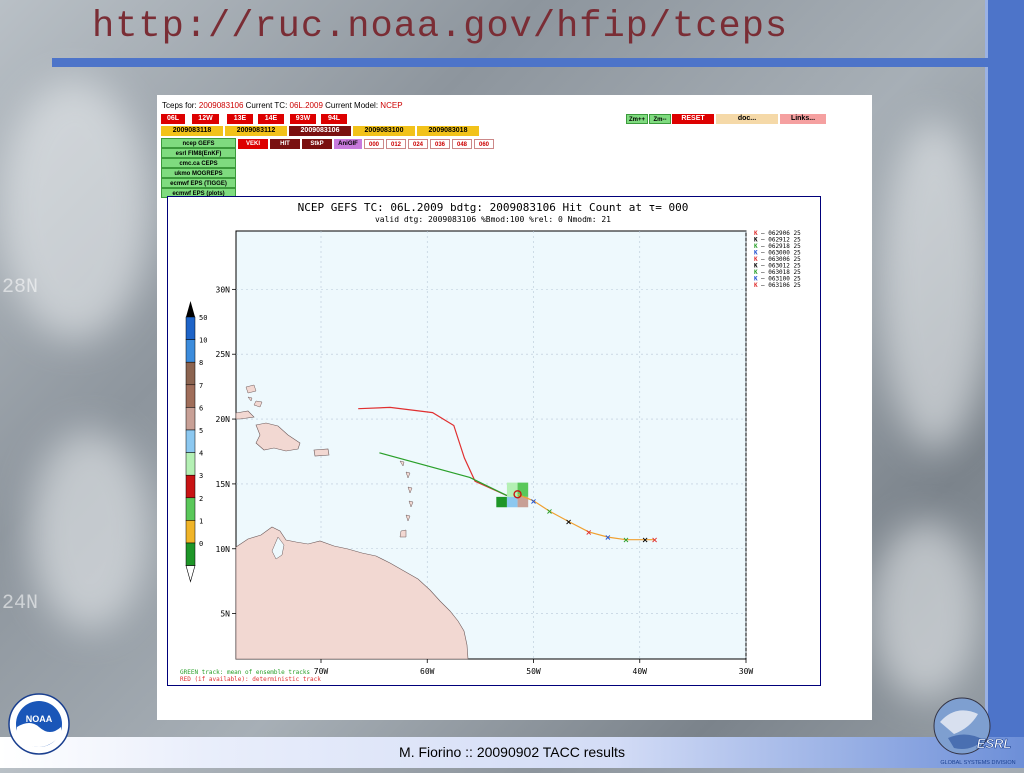 This screenshot has width=1024, height=773. What do you see at coordinates (253, 144) in the screenshot?
I see `product-button-veki: VEKI` at bounding box center [253, 144].